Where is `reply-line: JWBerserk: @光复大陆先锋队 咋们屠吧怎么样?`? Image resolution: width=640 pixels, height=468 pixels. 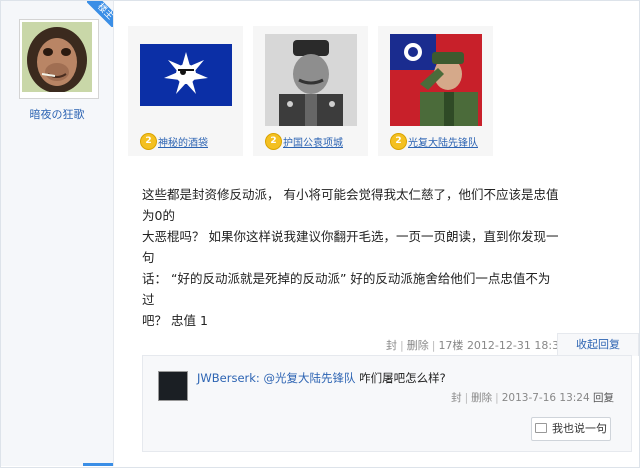
reply-line: JWBerserk: @光复大陆先锋队 咋们屠吧怎么样? is located at coordinates (321, 378).